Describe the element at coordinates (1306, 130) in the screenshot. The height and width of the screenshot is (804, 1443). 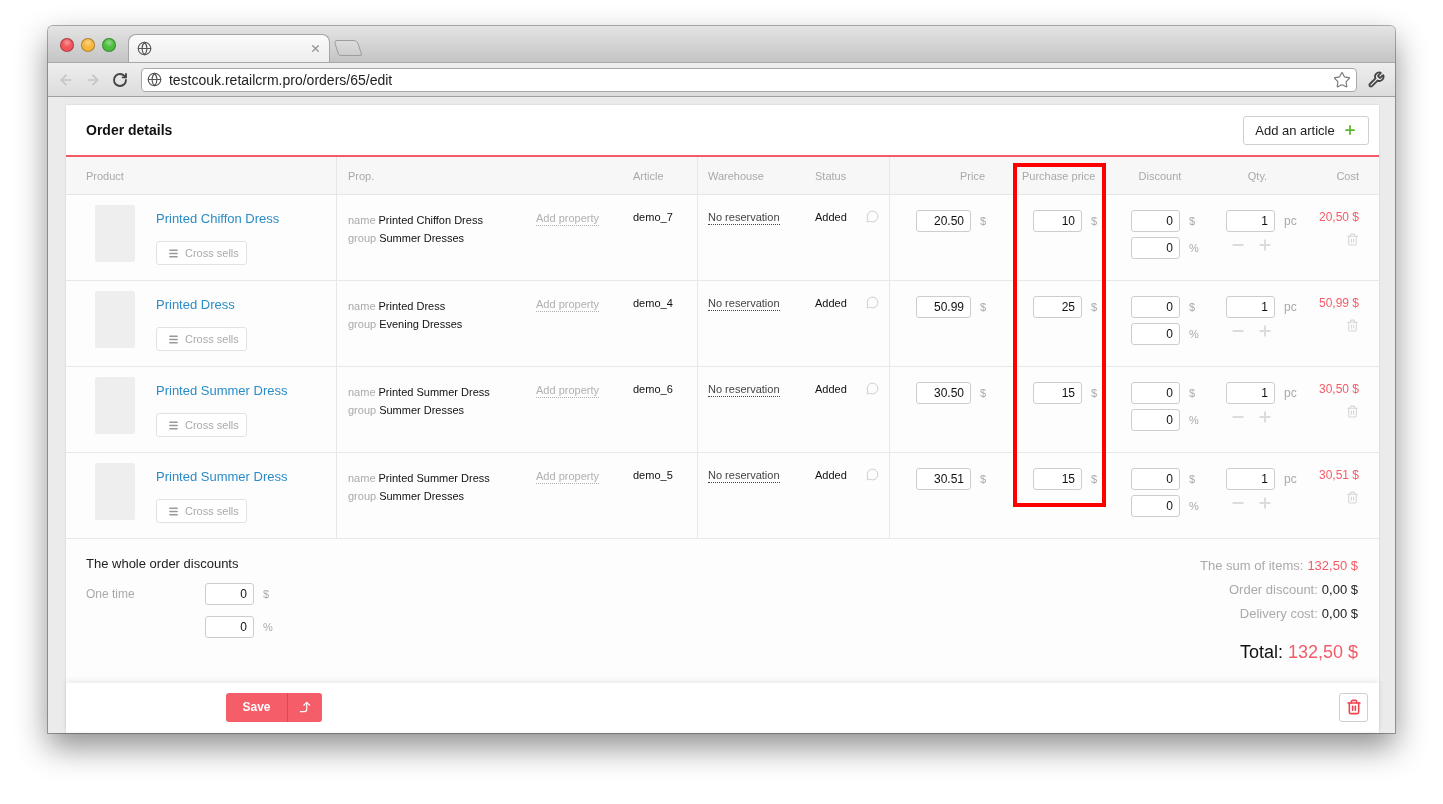
I see `add-article-button: Add an article` at that location.